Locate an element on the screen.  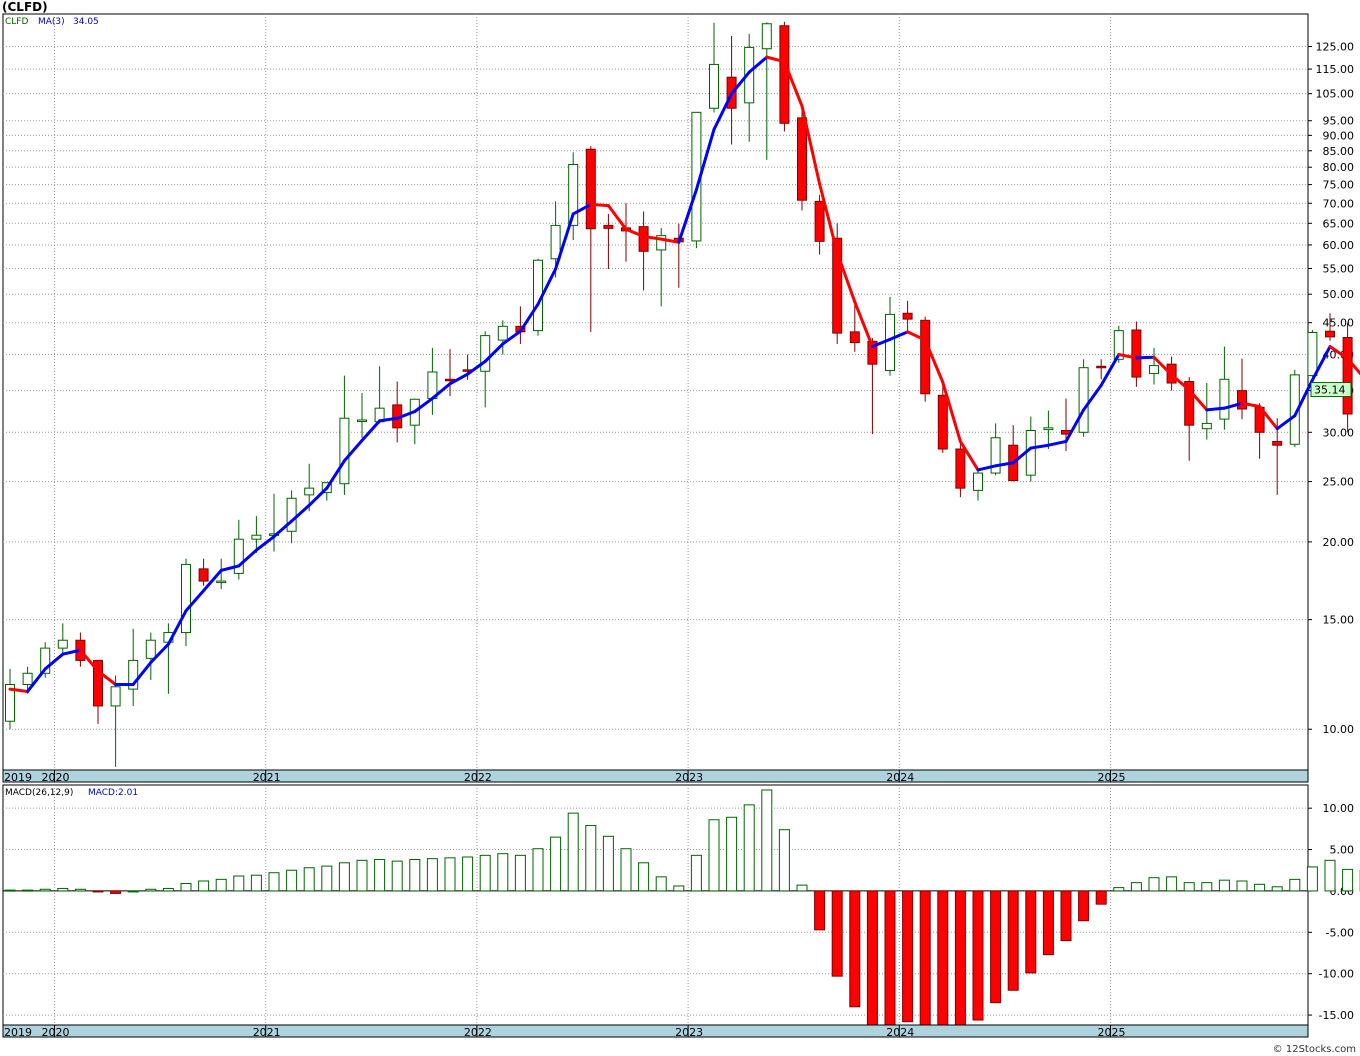
macd-tick-label: -15.00 is located at coordinates (1336, 1015).